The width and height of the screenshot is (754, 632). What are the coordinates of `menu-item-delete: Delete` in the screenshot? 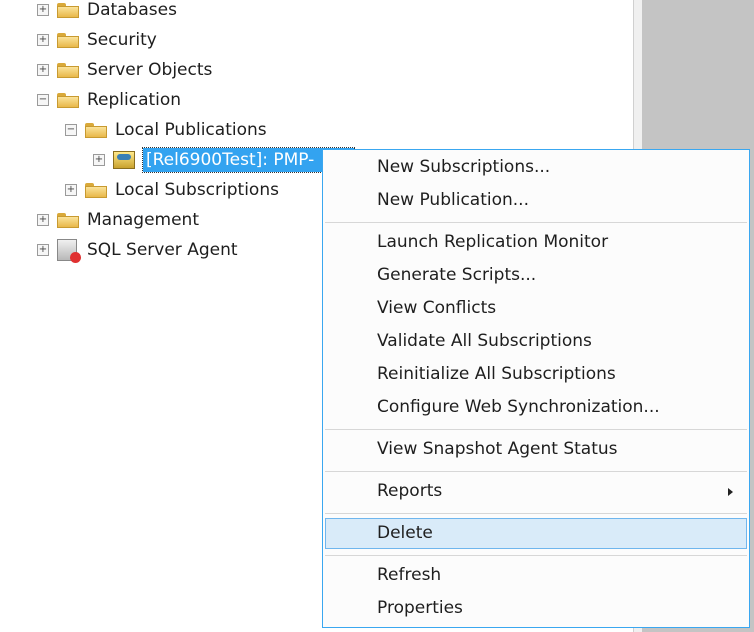 It's located at (536, 533).